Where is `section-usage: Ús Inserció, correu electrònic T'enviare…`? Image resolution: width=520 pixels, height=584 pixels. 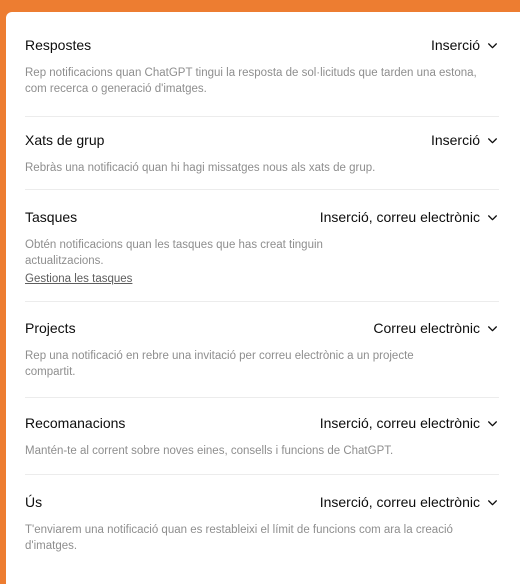 section-usage: Ús Inserció, correu electrònic T'enviare… is located at coordinates (262, 522).